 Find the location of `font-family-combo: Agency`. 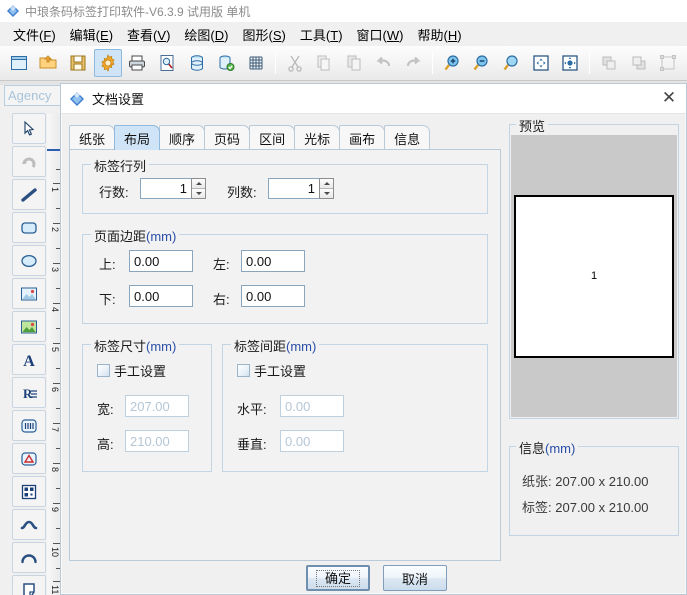

font-family-combo: Agency is located at coordinates (35, 95).